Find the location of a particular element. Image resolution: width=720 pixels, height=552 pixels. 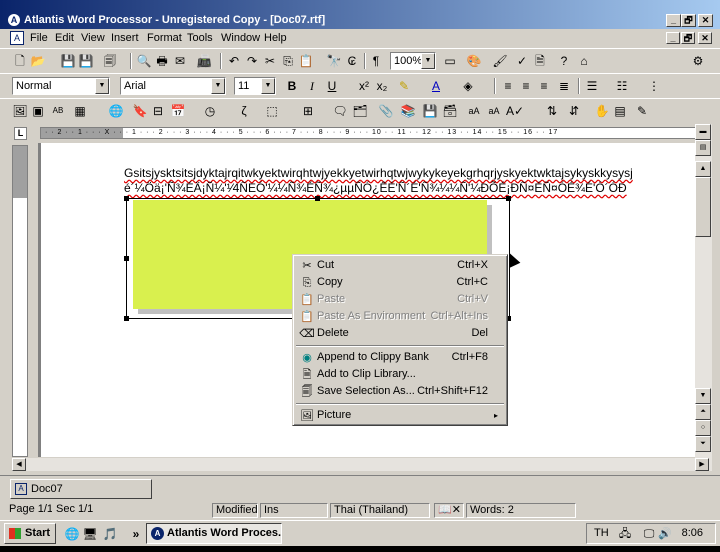

scroll-thumb is located at coordinates (703, 207).